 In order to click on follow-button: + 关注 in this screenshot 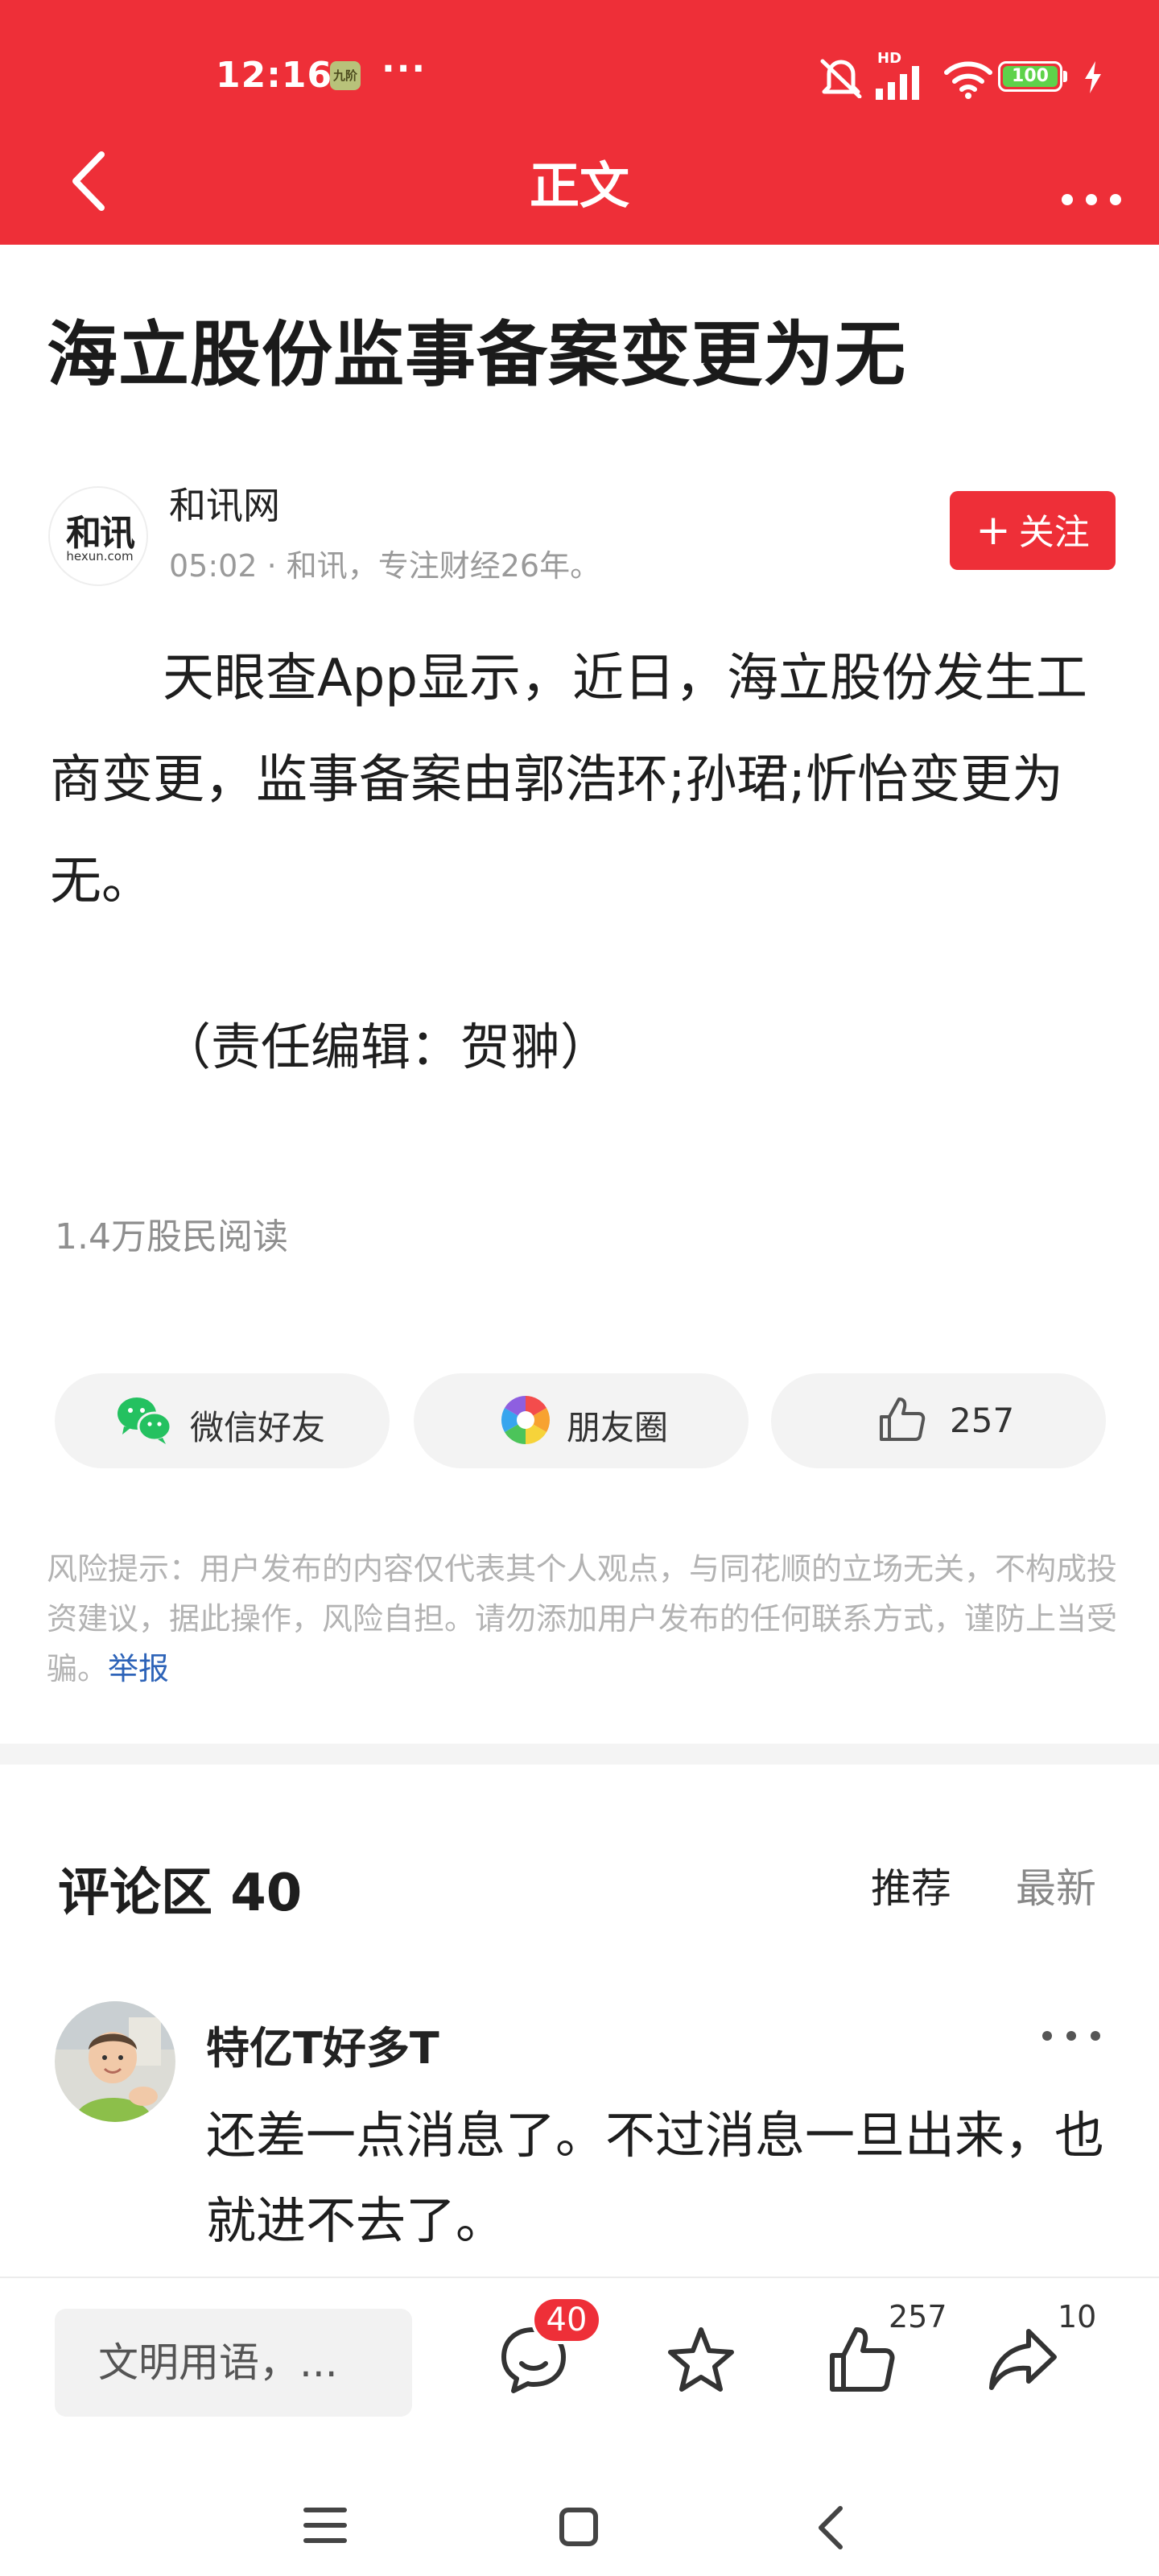, I will do `click(1033, 530)`.